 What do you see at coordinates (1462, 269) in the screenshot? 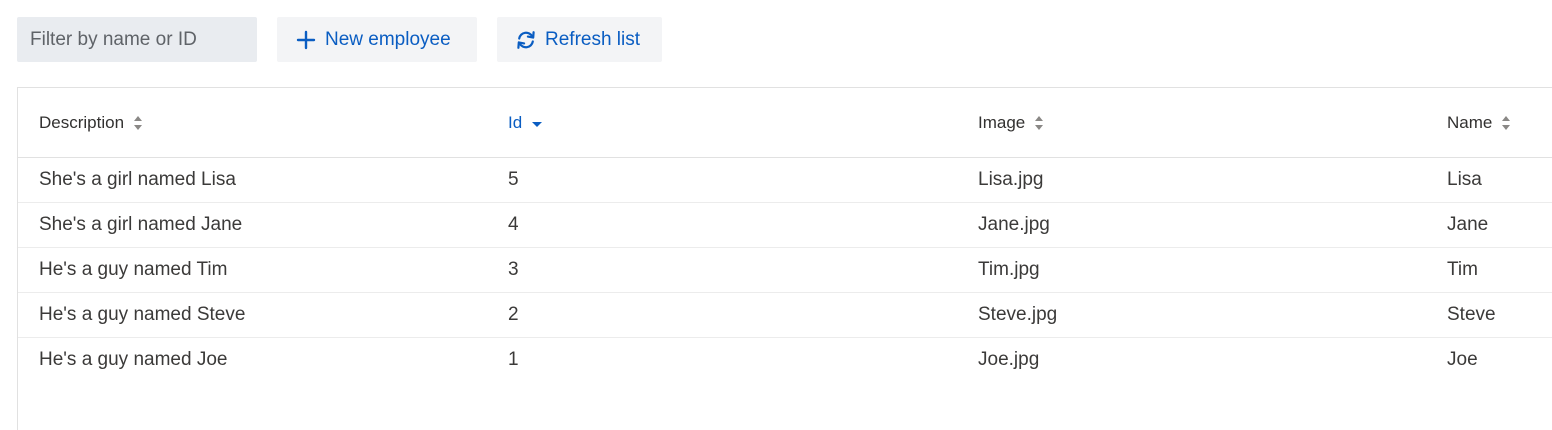
I see `cell-name: Tim` at bounding box center [1462, 269].